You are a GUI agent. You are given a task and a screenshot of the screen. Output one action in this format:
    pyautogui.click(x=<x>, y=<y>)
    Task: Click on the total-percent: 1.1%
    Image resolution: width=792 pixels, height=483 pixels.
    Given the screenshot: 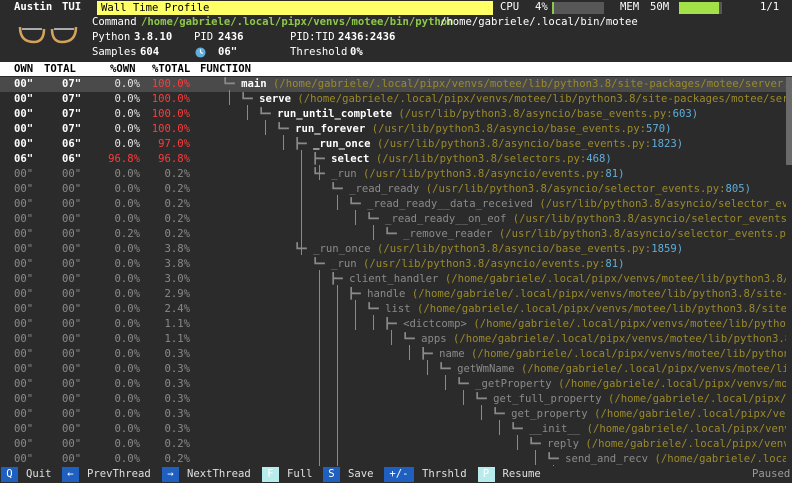 What is the action you would take?
    pyautogui.click(x=177, y=339)
    